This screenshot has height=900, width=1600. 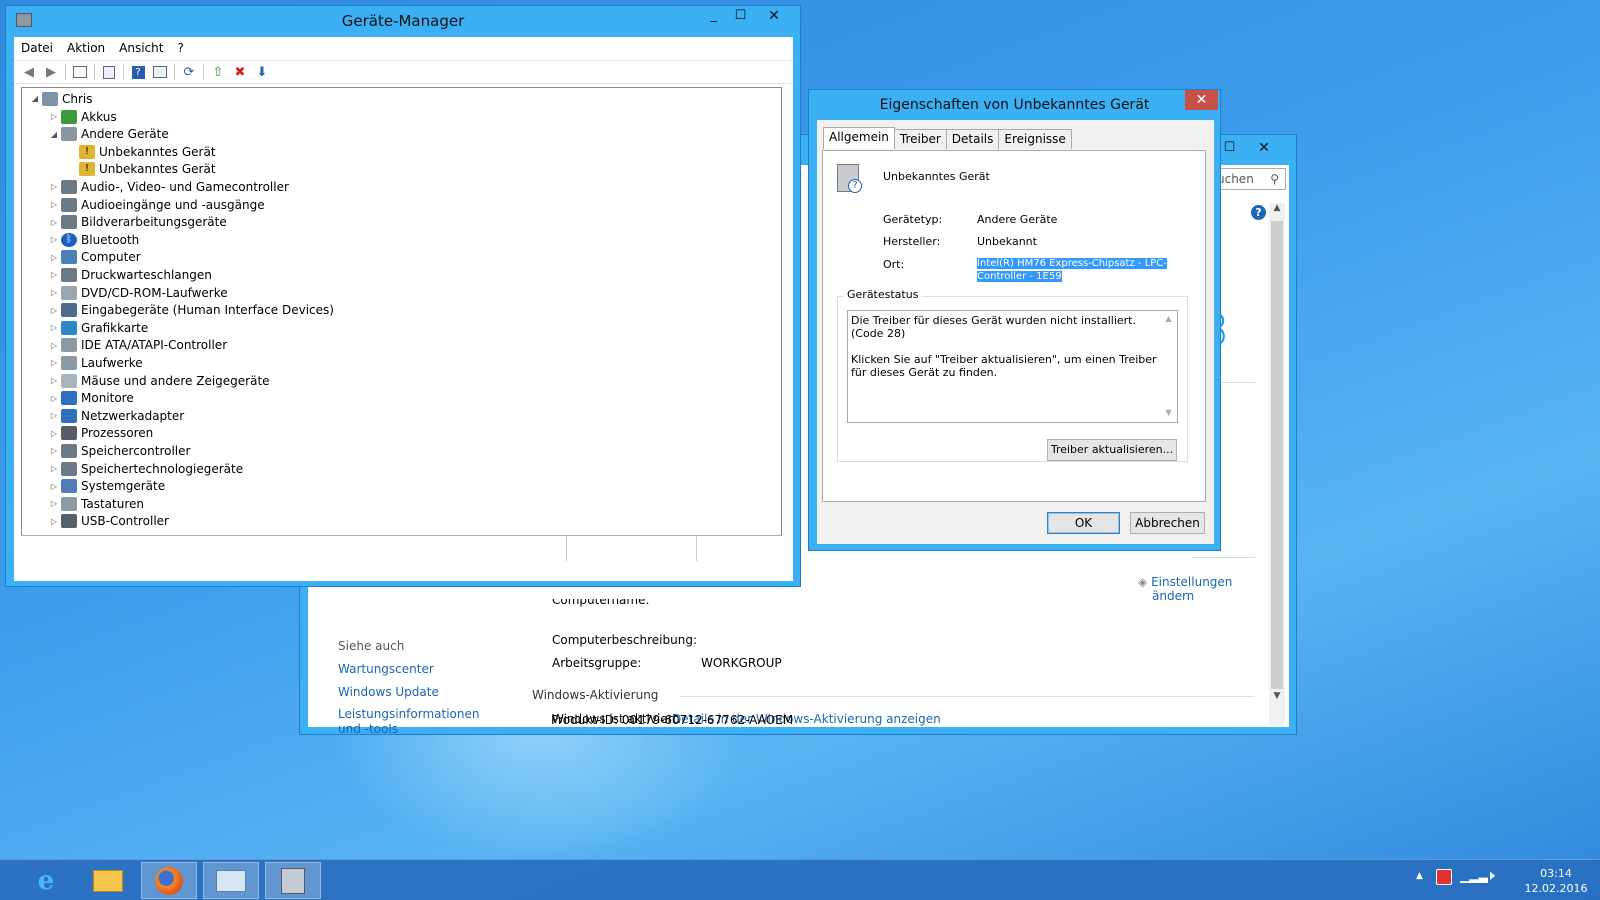 What do you see at coordinates (190, 310) in the screenshot?
I see `tree-category-item: ▷ Eingabegeräte (Human Interface Devices)` at bounding box center [190, 310].